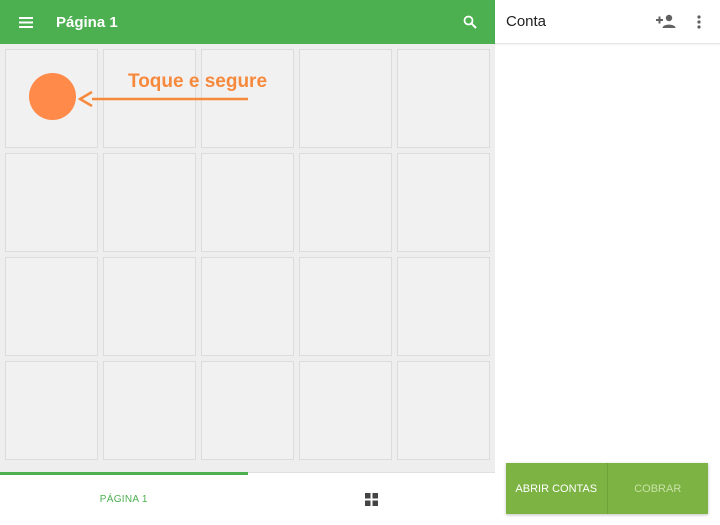  Describe the element at coordinates (607, 22) in the screenshot. I see `account-header: Conta` at that location.